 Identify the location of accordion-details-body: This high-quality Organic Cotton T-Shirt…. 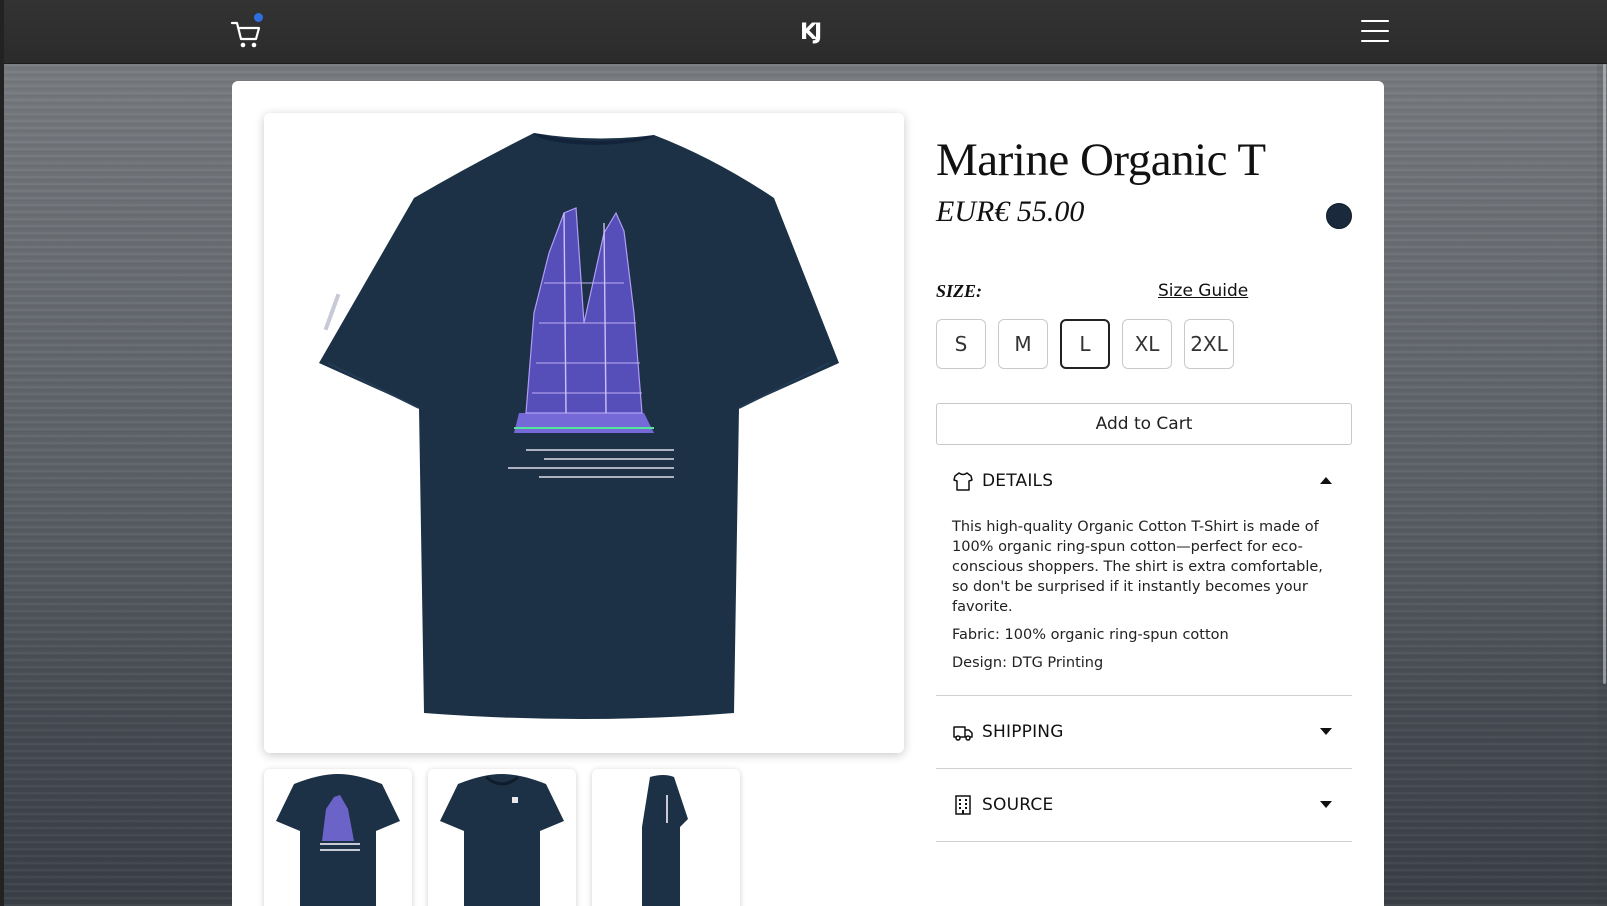
(1144, 606).